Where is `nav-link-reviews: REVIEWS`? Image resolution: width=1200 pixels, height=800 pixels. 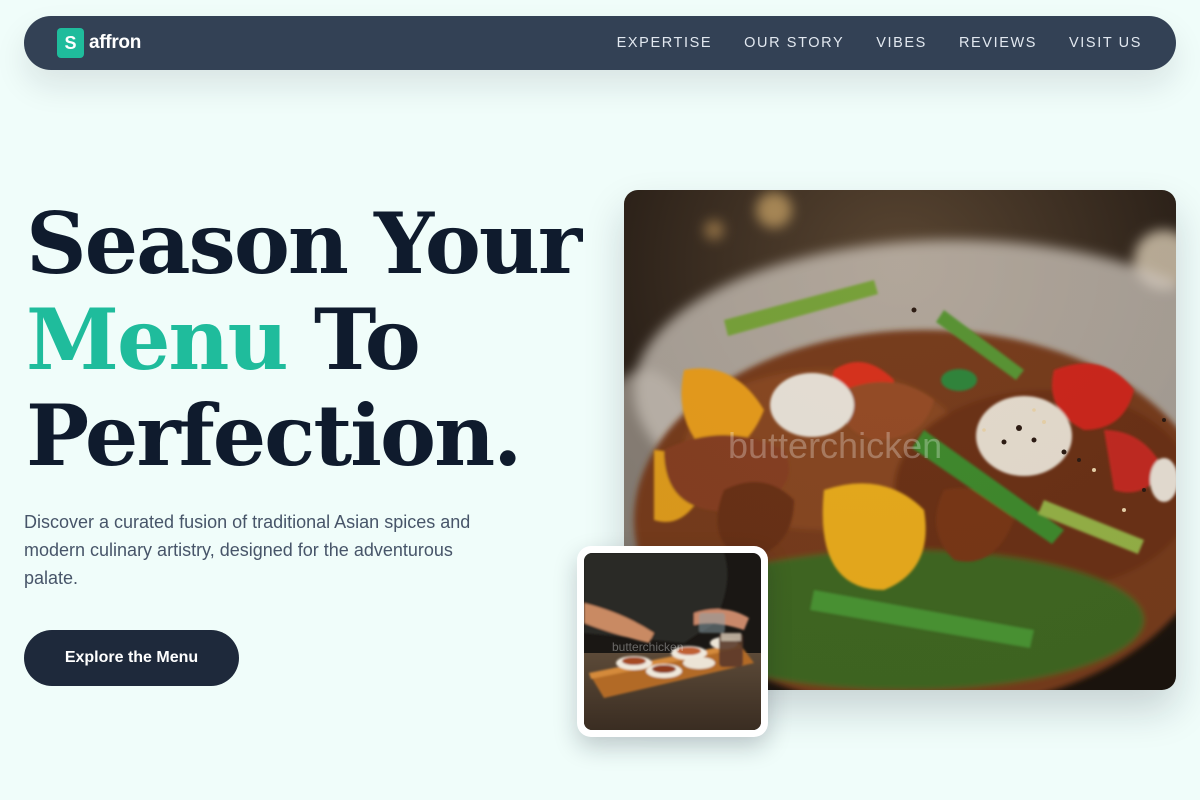 nav-link-reviews: REVIEWS is located at coordinates (998, 43).